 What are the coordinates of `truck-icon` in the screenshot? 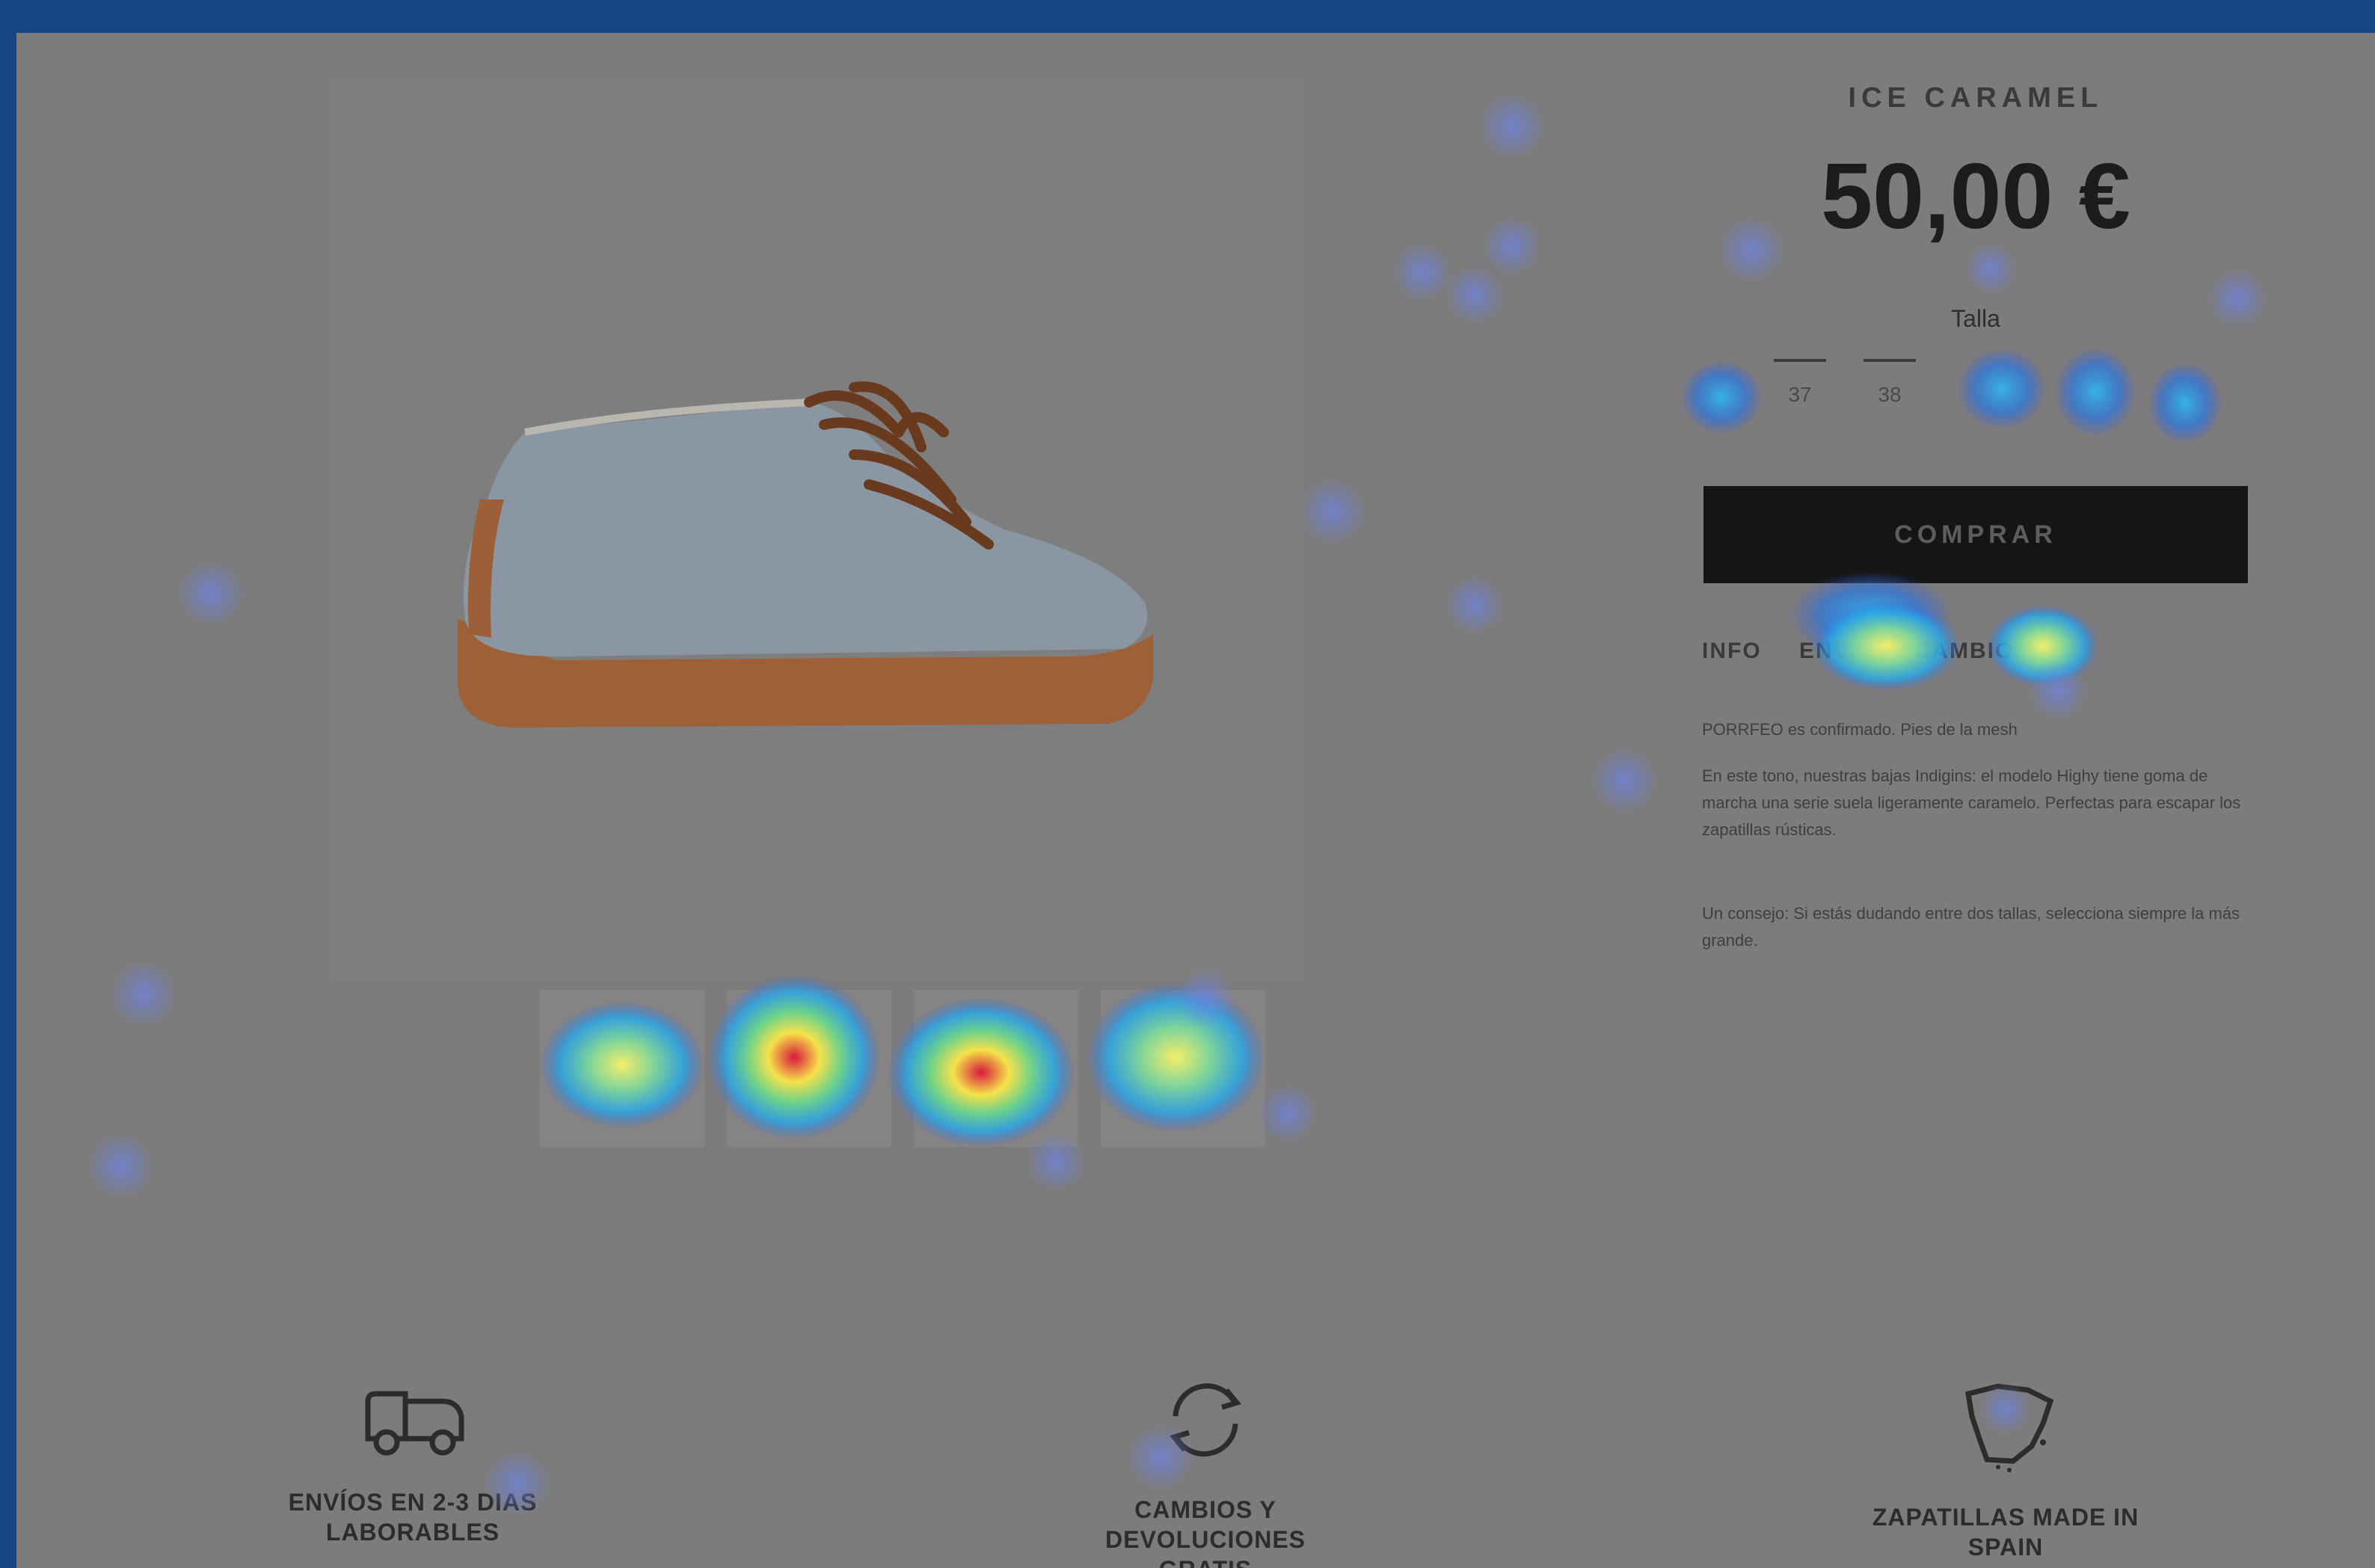 It's located at (414, 1423).